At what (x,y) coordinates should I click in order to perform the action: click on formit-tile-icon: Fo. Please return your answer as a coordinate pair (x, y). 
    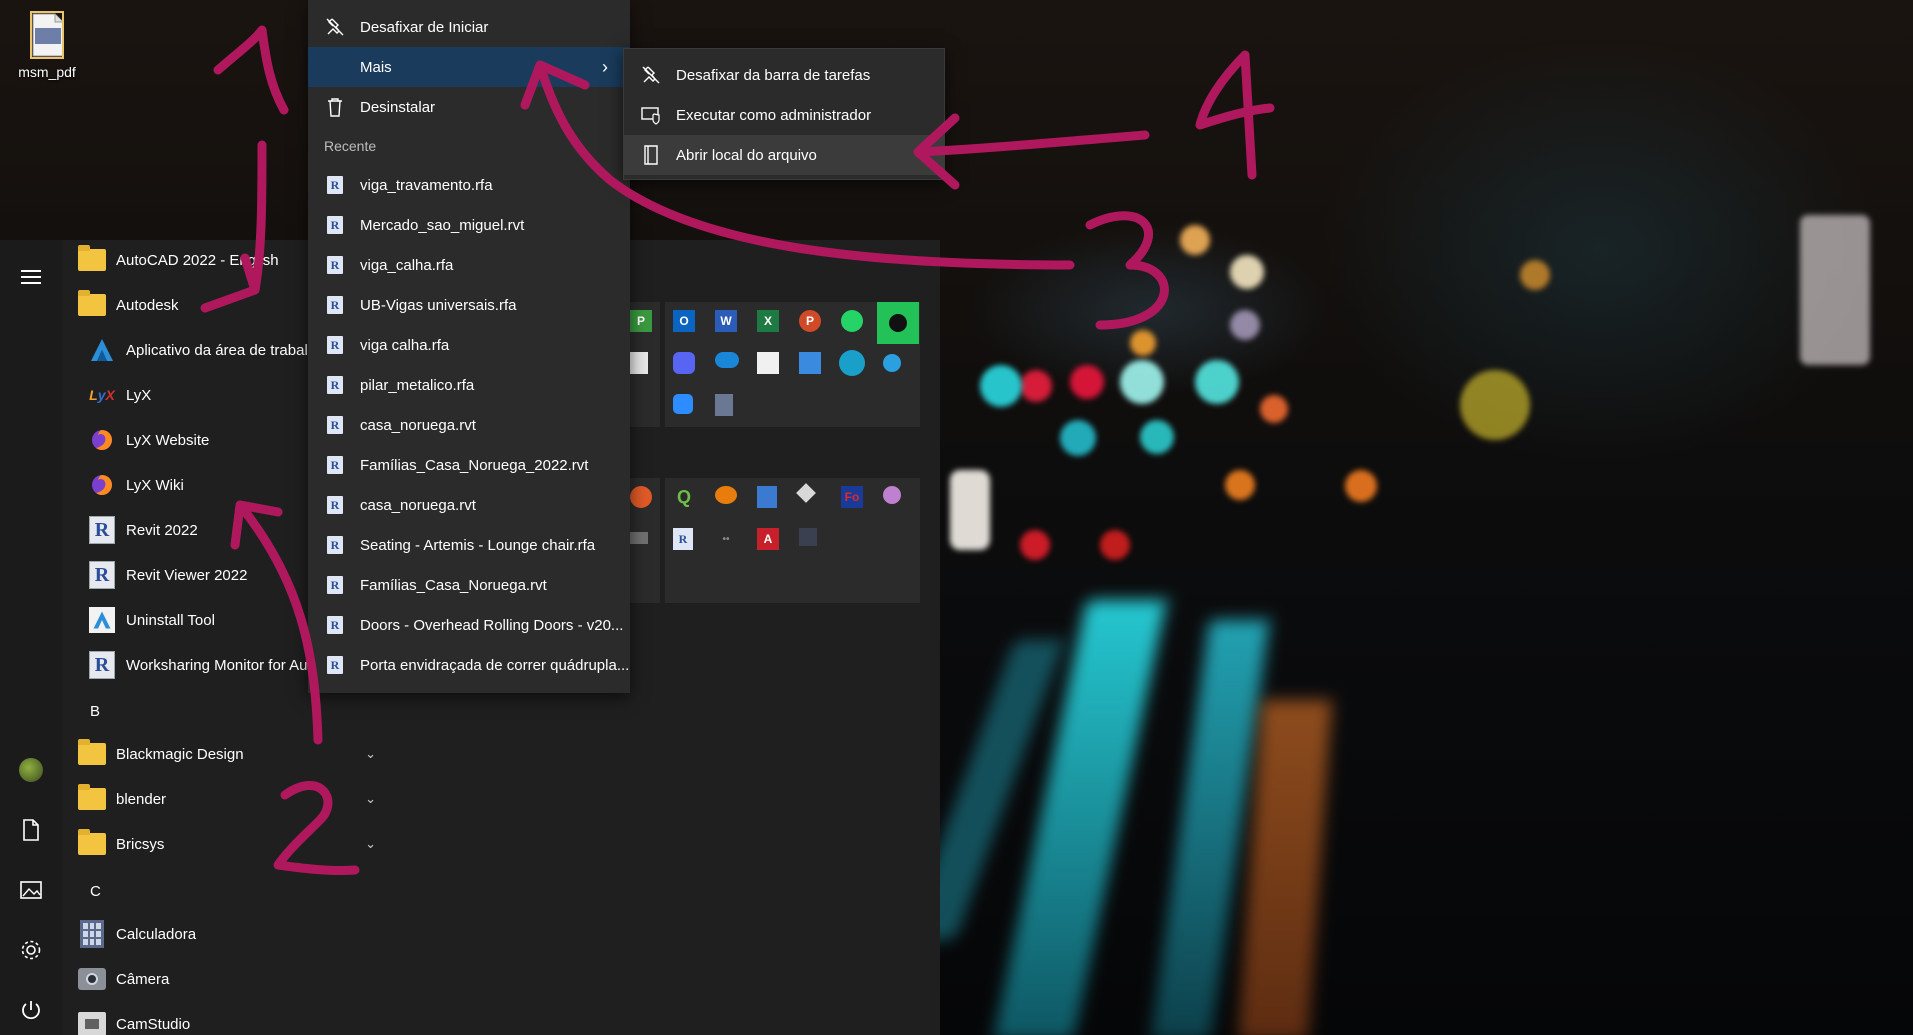
    Looking at the image, I should click on (852, 497).